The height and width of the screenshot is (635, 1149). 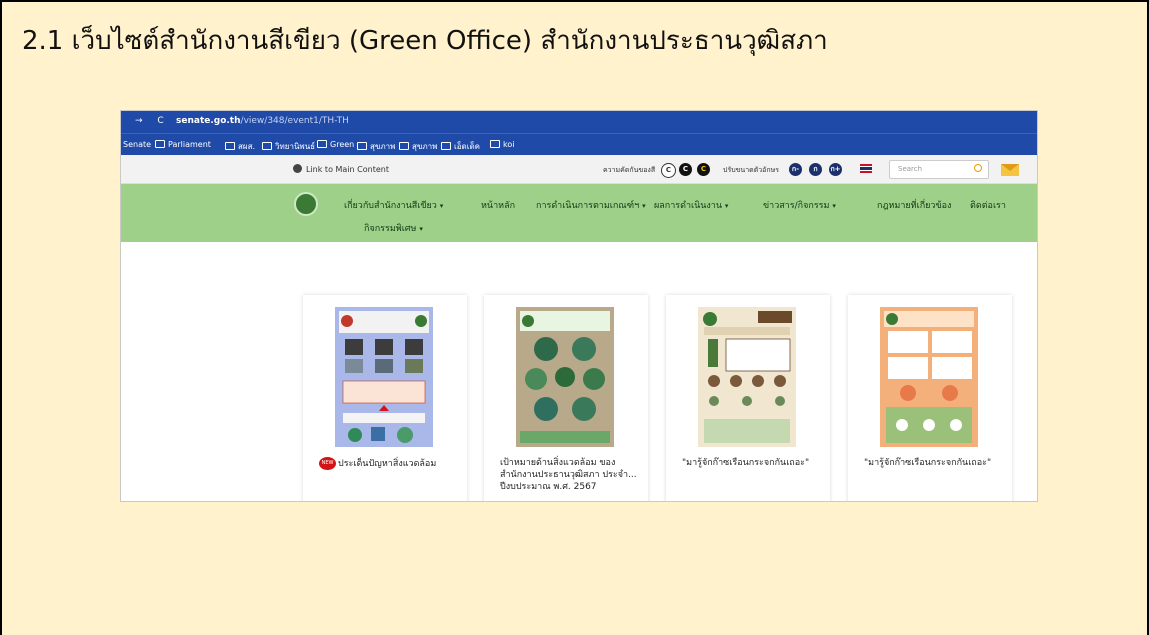 I want to click on bookmark-item: koi, so click(x=502, y=144).